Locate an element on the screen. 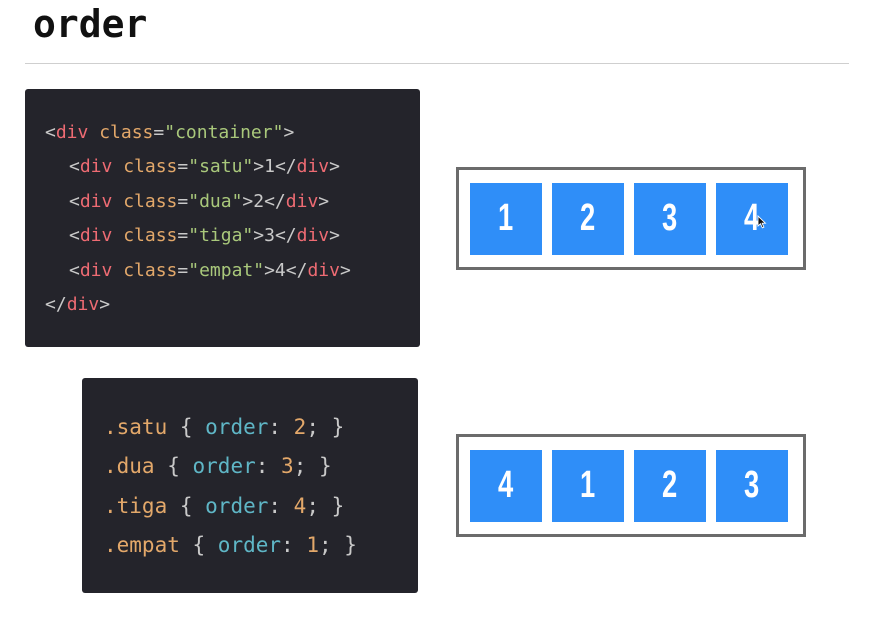 The height and width of the screenshot is (634, 869). flex-item-label: 4 is located at coordinates (506, 485).